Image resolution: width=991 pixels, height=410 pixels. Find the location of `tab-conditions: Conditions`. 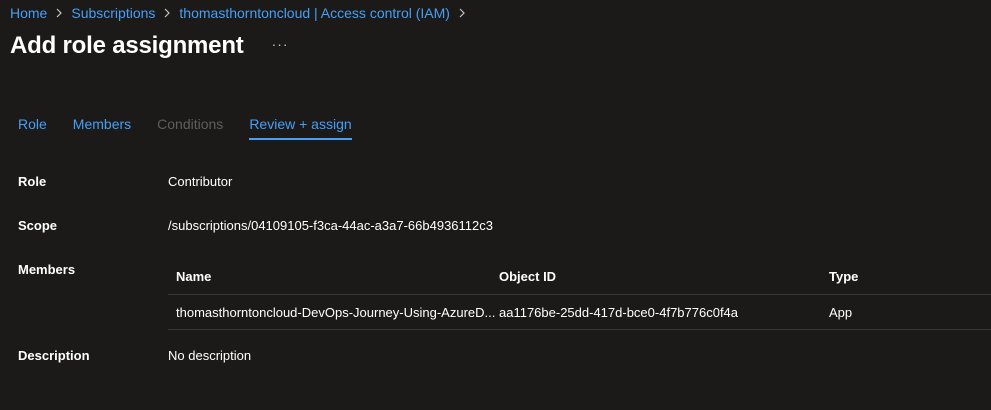

tab-conditions: Conditions is located at coordinates (190, 124).